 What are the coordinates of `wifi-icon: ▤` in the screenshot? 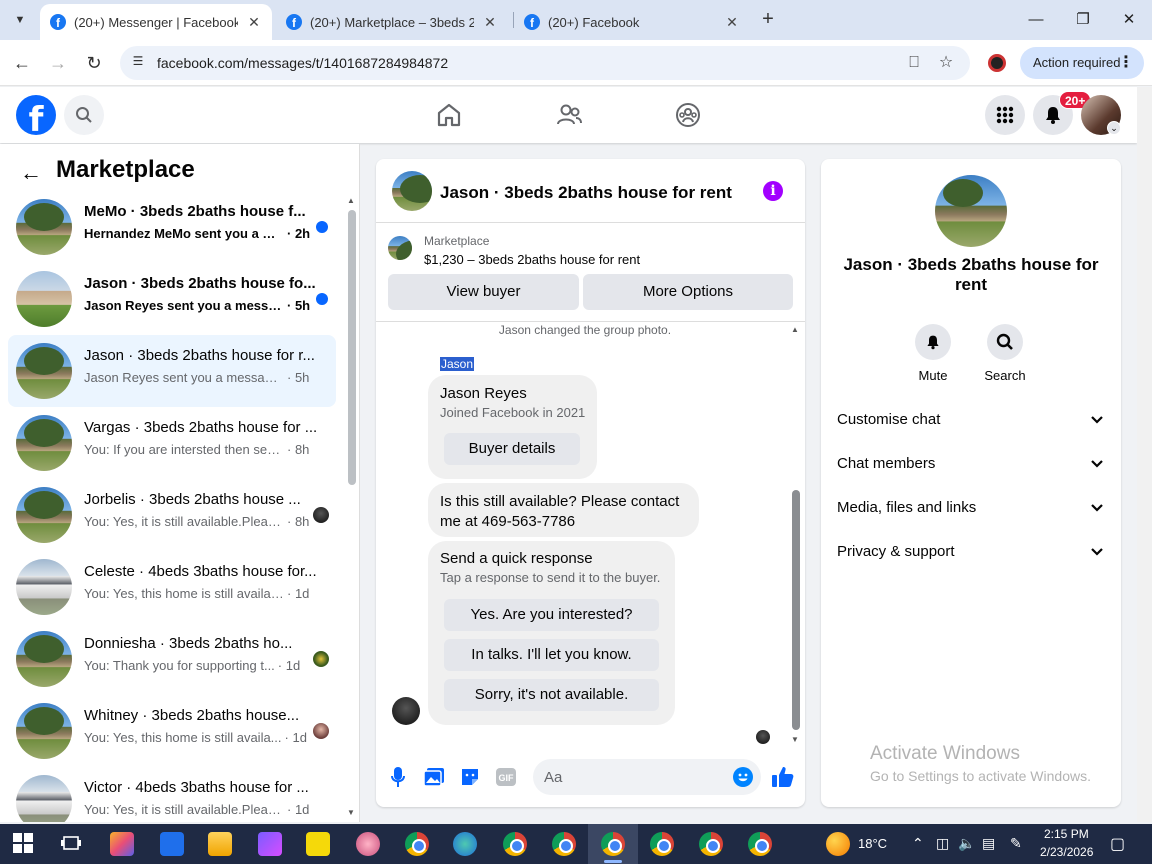 It's located at (988, 843).